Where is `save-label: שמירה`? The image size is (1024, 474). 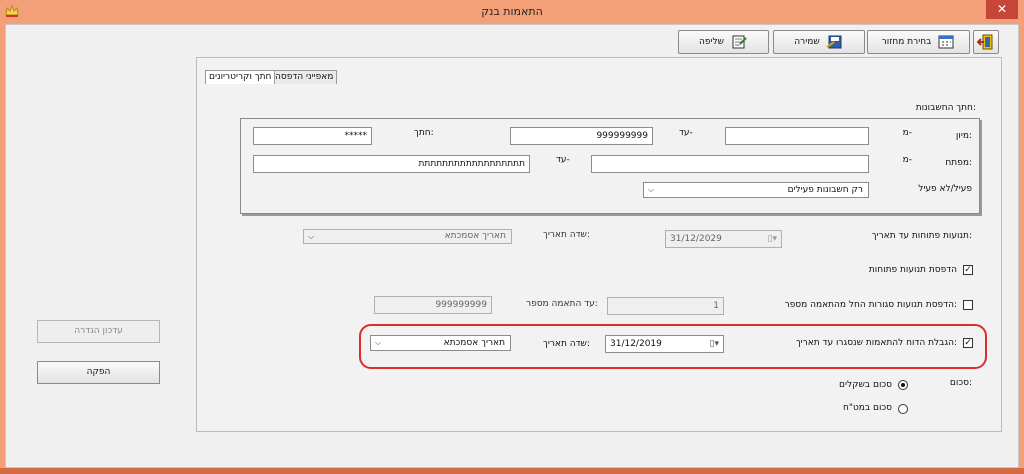
save-label: שמירה is located at coordinates (807, 42).